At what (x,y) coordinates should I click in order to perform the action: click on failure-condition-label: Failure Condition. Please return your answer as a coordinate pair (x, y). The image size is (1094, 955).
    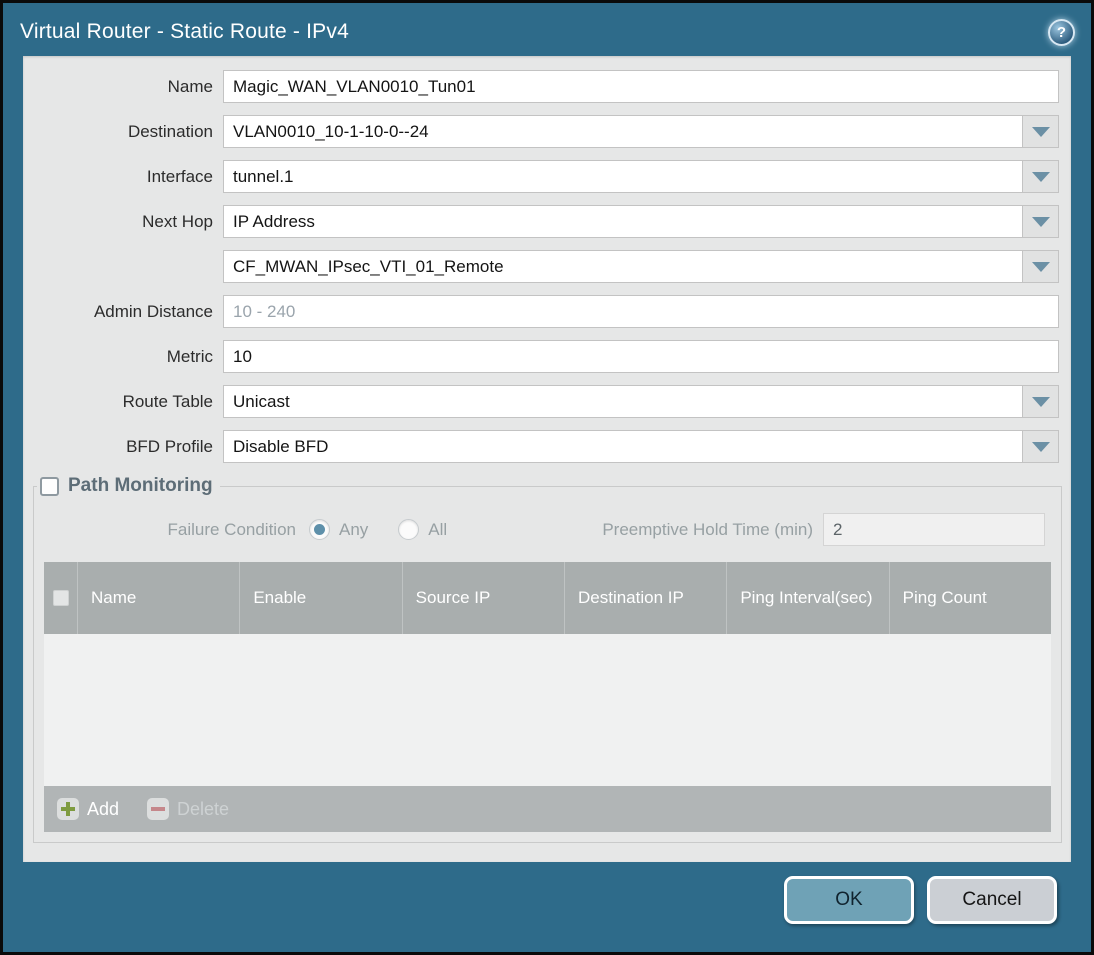
    Looking at the image, I should click on (231, 529).